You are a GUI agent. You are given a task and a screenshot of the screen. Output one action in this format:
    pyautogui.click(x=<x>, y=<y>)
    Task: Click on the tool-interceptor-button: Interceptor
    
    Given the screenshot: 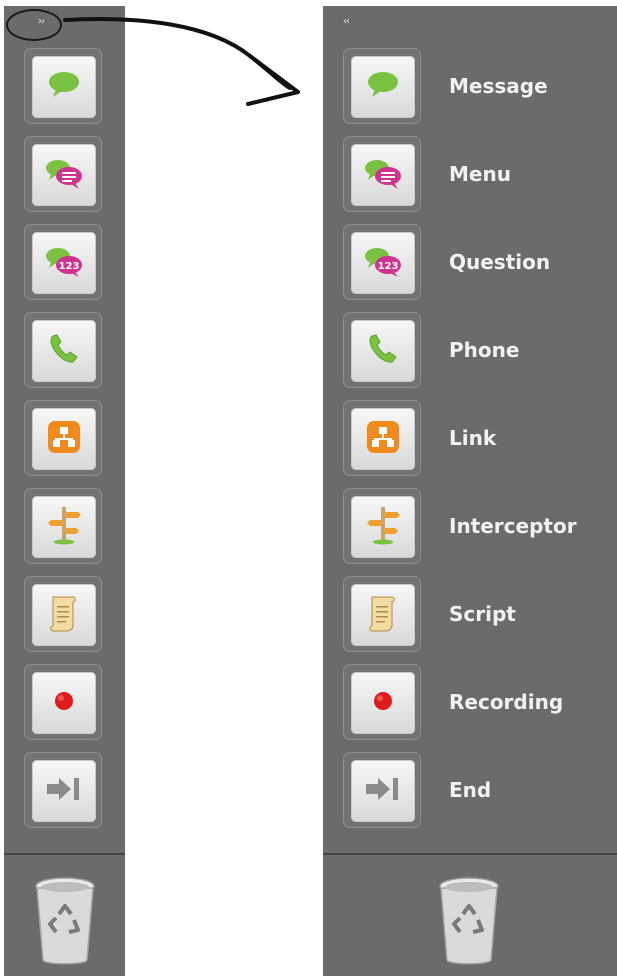 What is the action you would take?
    pyautogui.click(x=460, y=527)
    